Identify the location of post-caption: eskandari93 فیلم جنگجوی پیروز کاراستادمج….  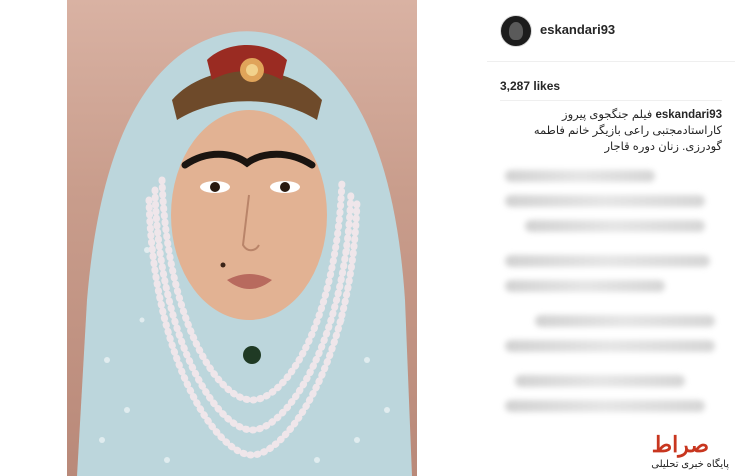
(611, 131).